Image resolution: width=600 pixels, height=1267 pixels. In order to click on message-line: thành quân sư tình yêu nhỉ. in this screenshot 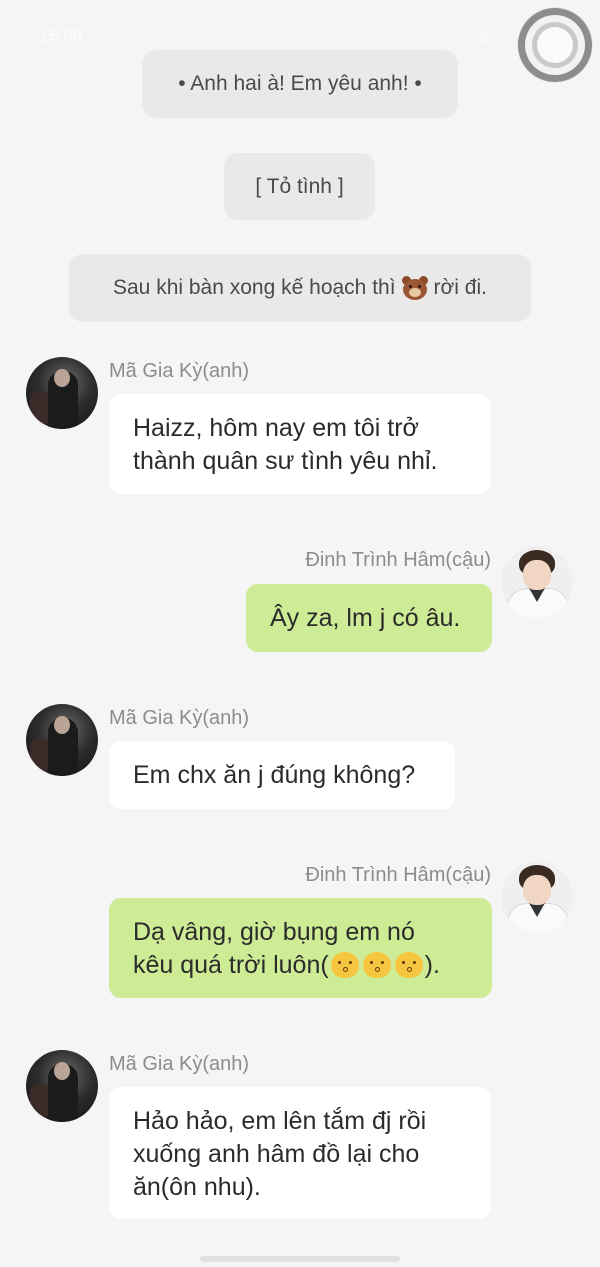, I will do `click(285, 461)`.